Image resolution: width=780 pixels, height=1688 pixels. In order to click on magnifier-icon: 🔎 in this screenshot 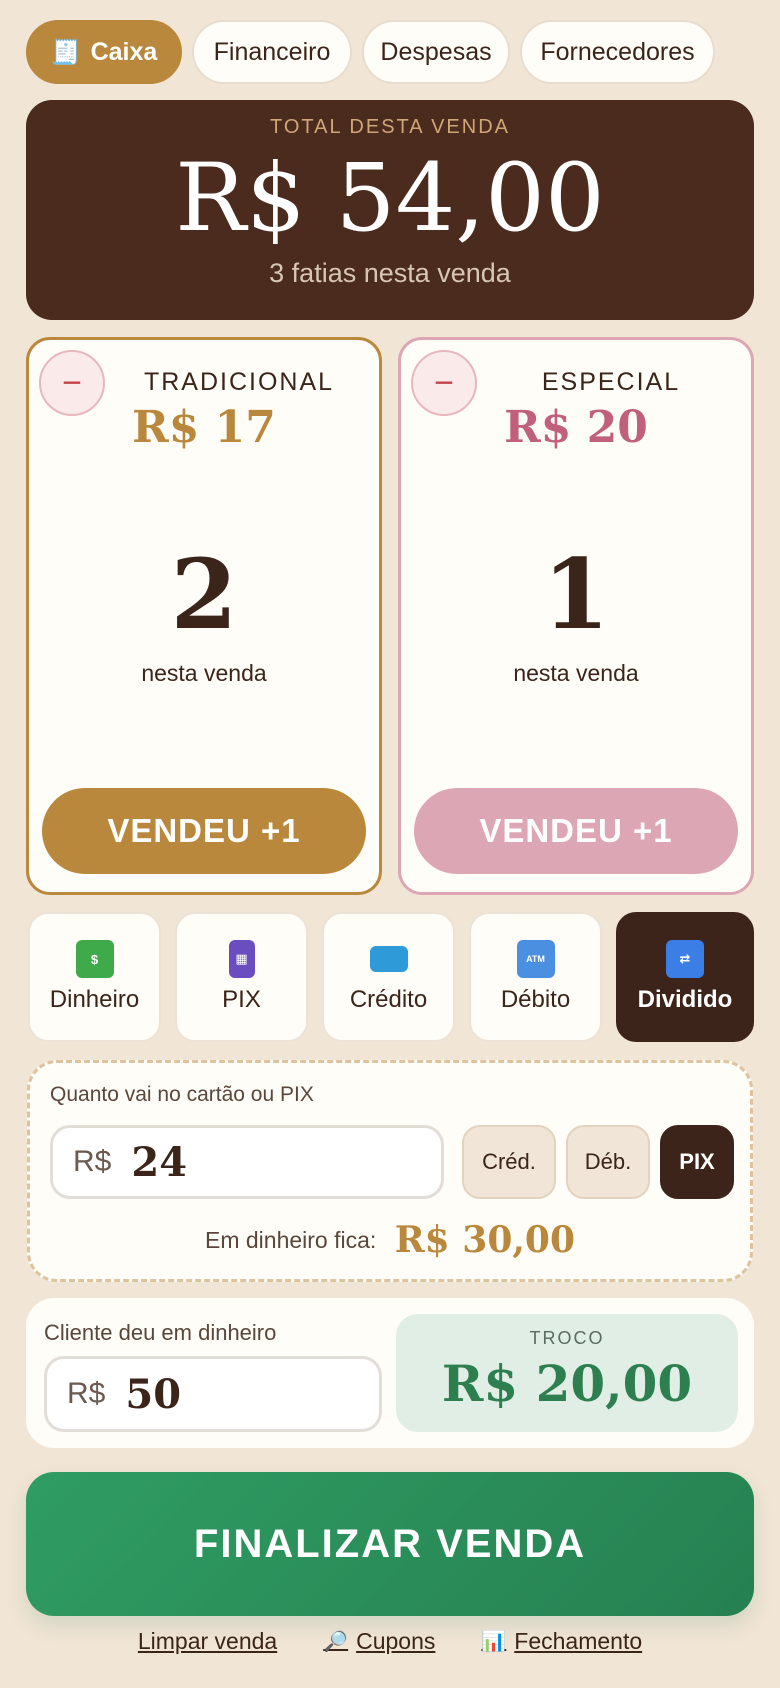, I will do `click(336, 1642)`.